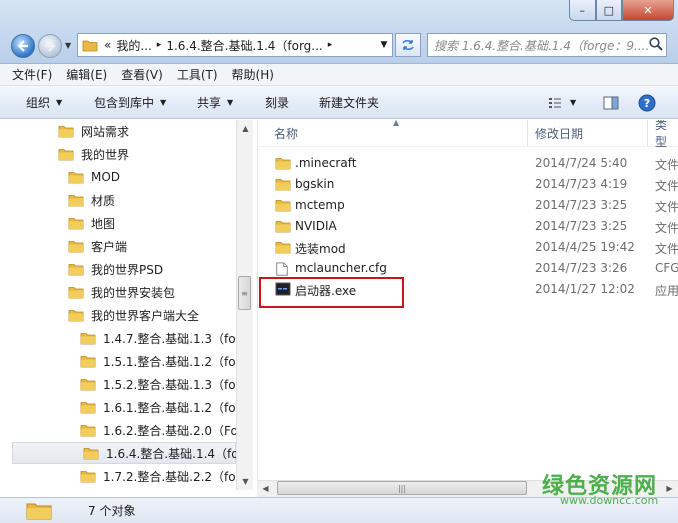  What do you see at coordinates (468, 226) in the screenshot?
I see `file-row: NVIDIA 2014/7/23 3:25 文件` at bounding box center [468, 226].